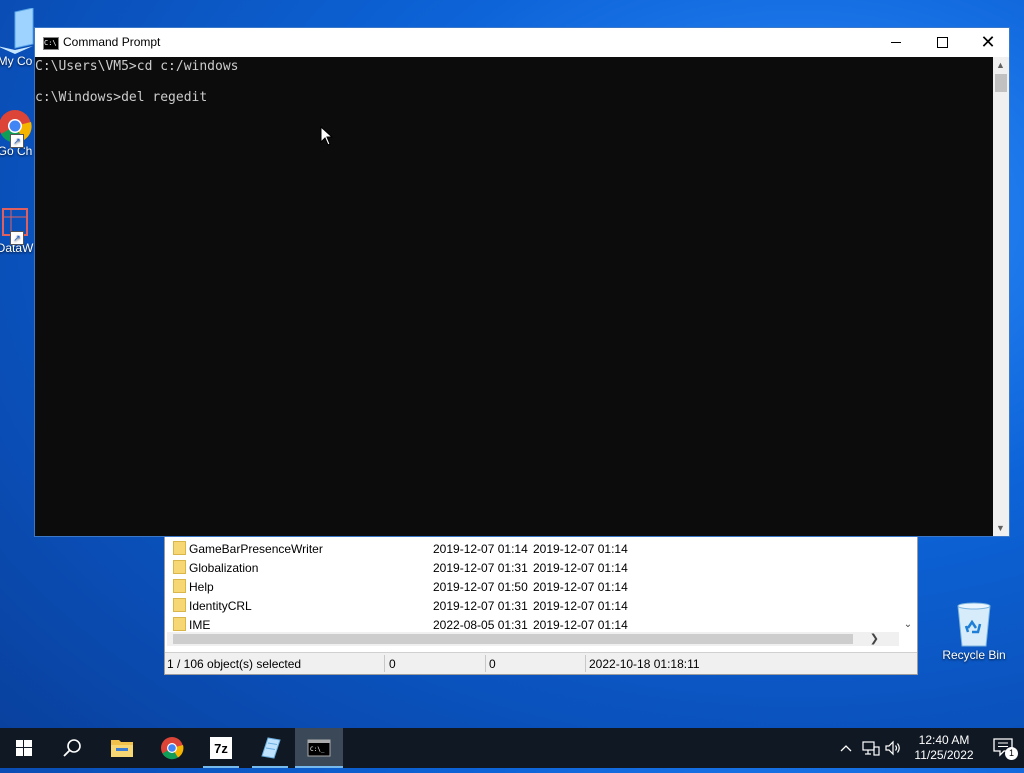 This screenshot has height=773, width=1024. I want to click on chevron-right-icon: ❯, so click(874, 638).